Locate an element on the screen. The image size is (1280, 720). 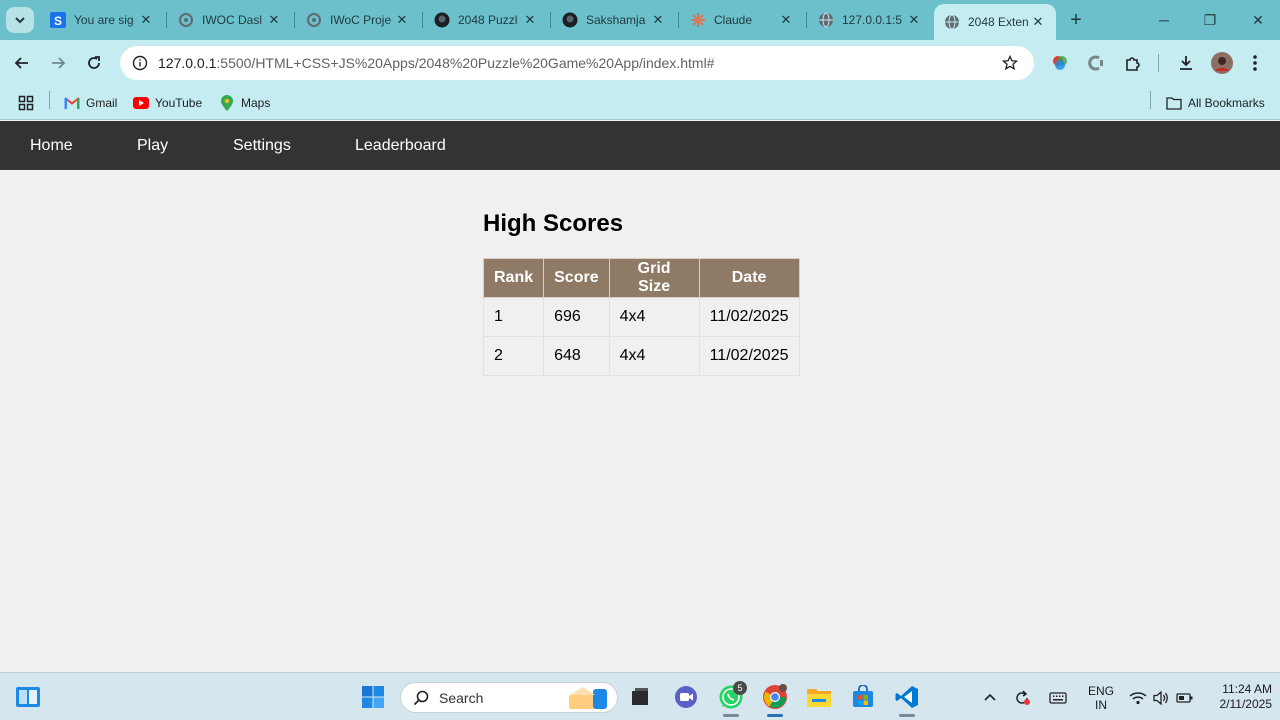
nav-settings-link: Settings is located at coordinates (262, 145).